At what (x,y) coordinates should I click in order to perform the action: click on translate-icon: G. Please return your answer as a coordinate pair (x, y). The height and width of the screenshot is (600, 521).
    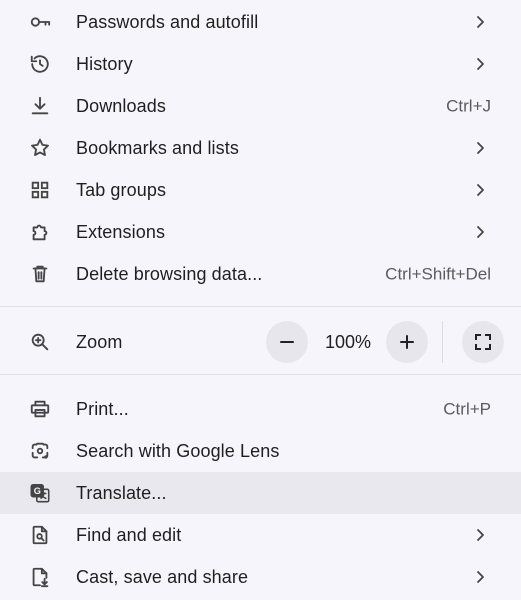
    Looking at the image, I should click on (40, 493).